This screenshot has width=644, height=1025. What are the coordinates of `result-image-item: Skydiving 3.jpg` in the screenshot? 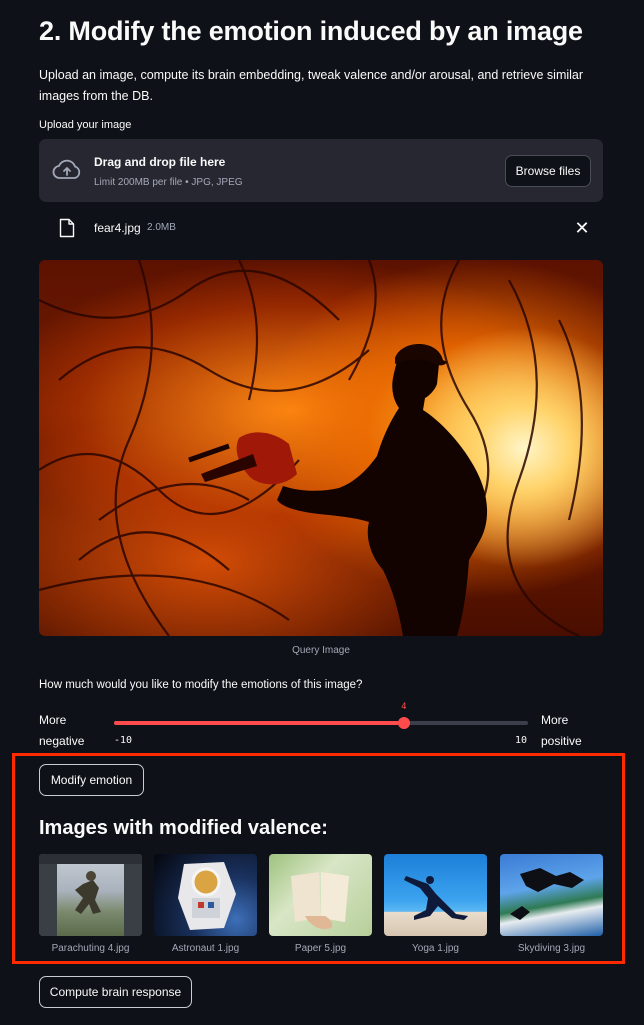 It's located at (551, 904).